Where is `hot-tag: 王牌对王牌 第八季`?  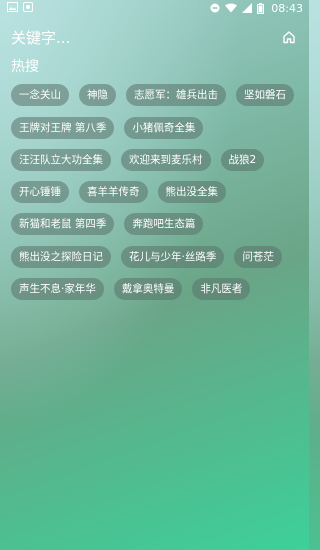
hot-tag: 王牌对王牌 第八季 is located at coordinates (63, 128).